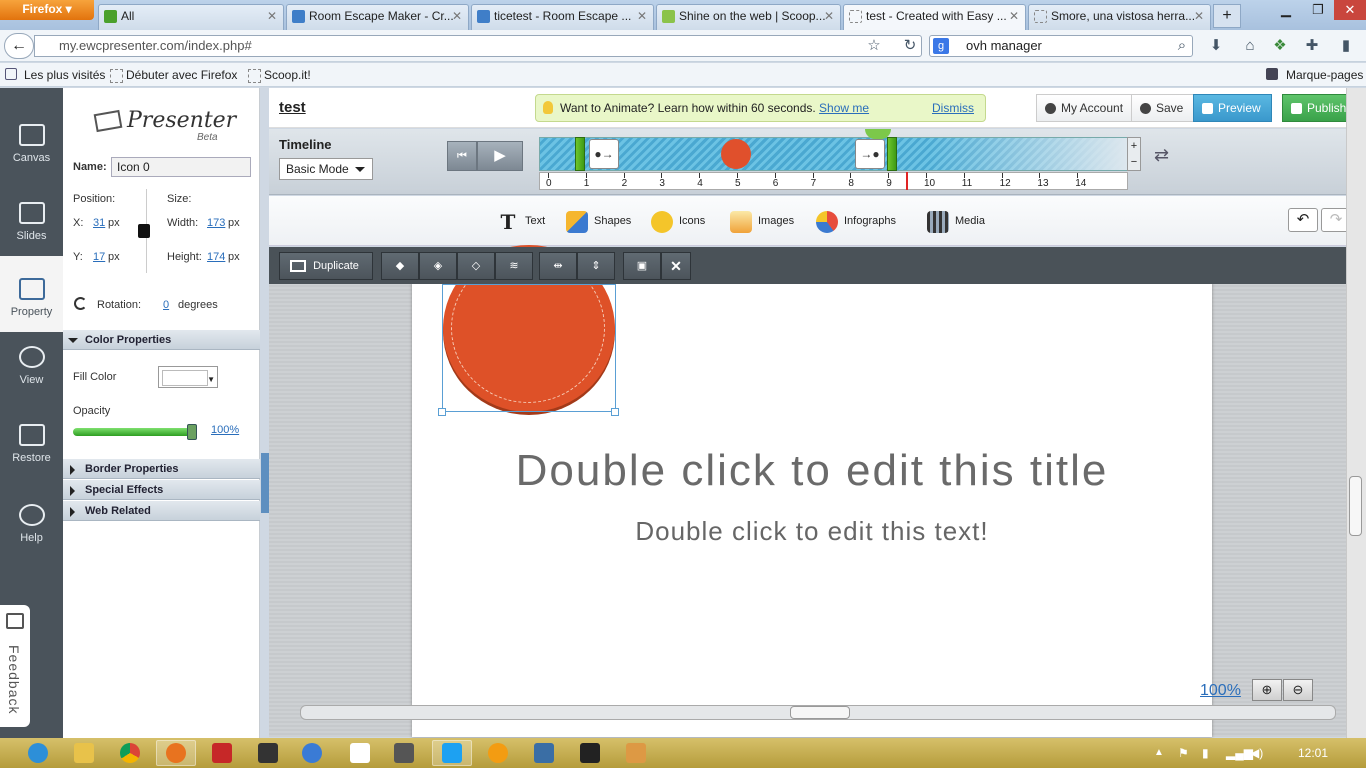 The image size is (1366, 768). I want to click on google-icon: g, so click(941, 46).